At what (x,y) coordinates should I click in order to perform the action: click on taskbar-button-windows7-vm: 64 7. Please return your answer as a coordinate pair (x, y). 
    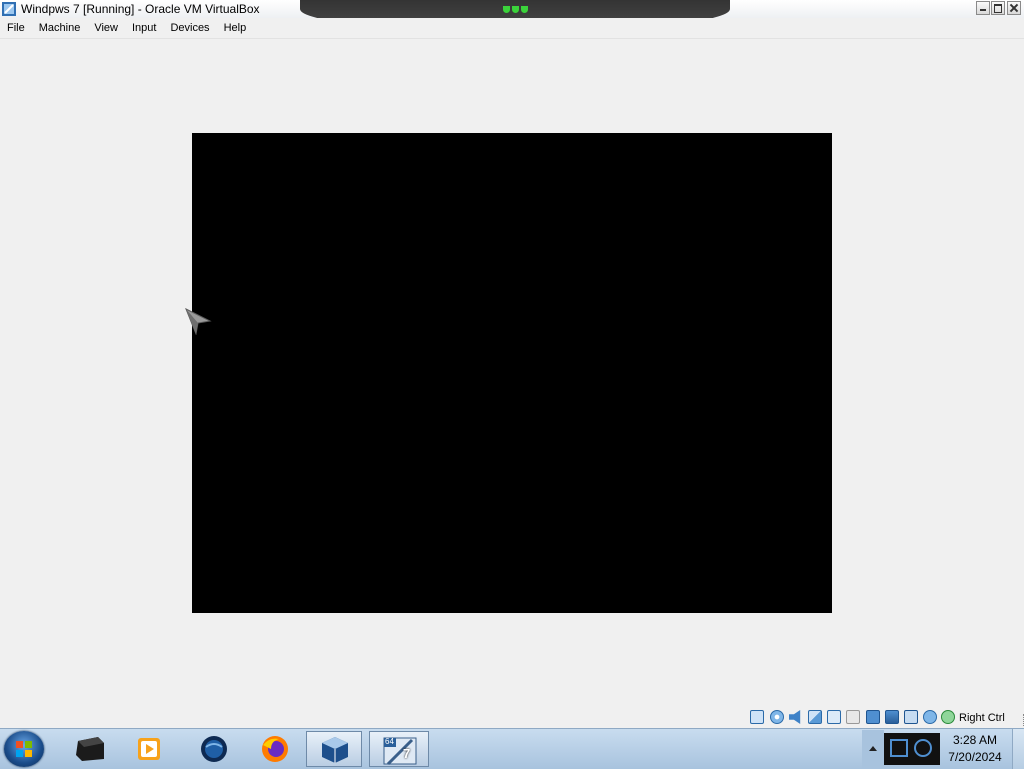
    Looking at the image, I should click on (399, 749).